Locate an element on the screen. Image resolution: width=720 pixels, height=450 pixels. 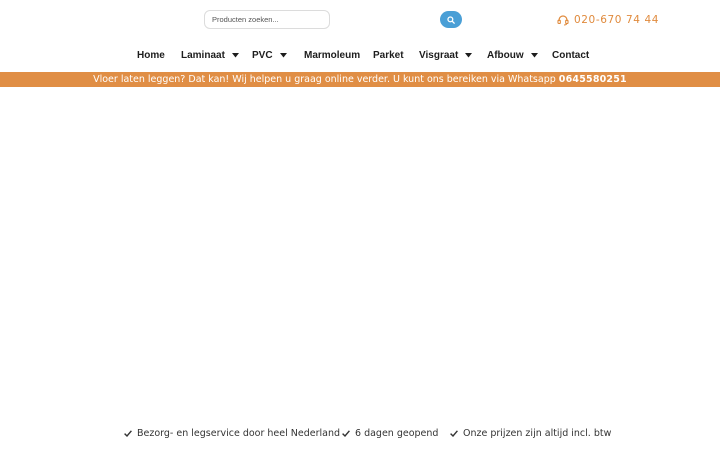
phone-link: 020-670 74 44 is located at coordinates (608, 20).